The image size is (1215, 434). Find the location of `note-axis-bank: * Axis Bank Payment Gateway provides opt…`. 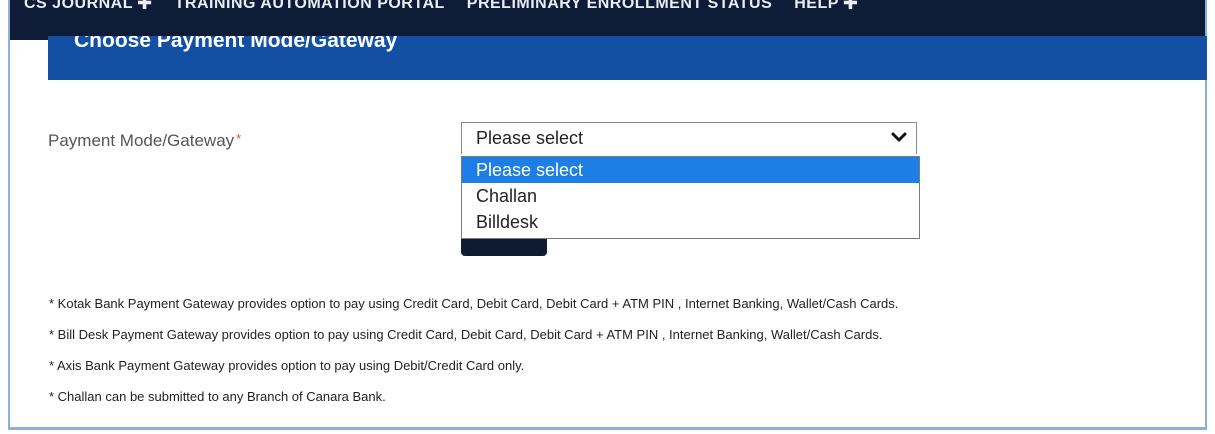

note-axis-bank: * Axis Bank Payment Gateway provides opt… is located at coordinates (287, 365).